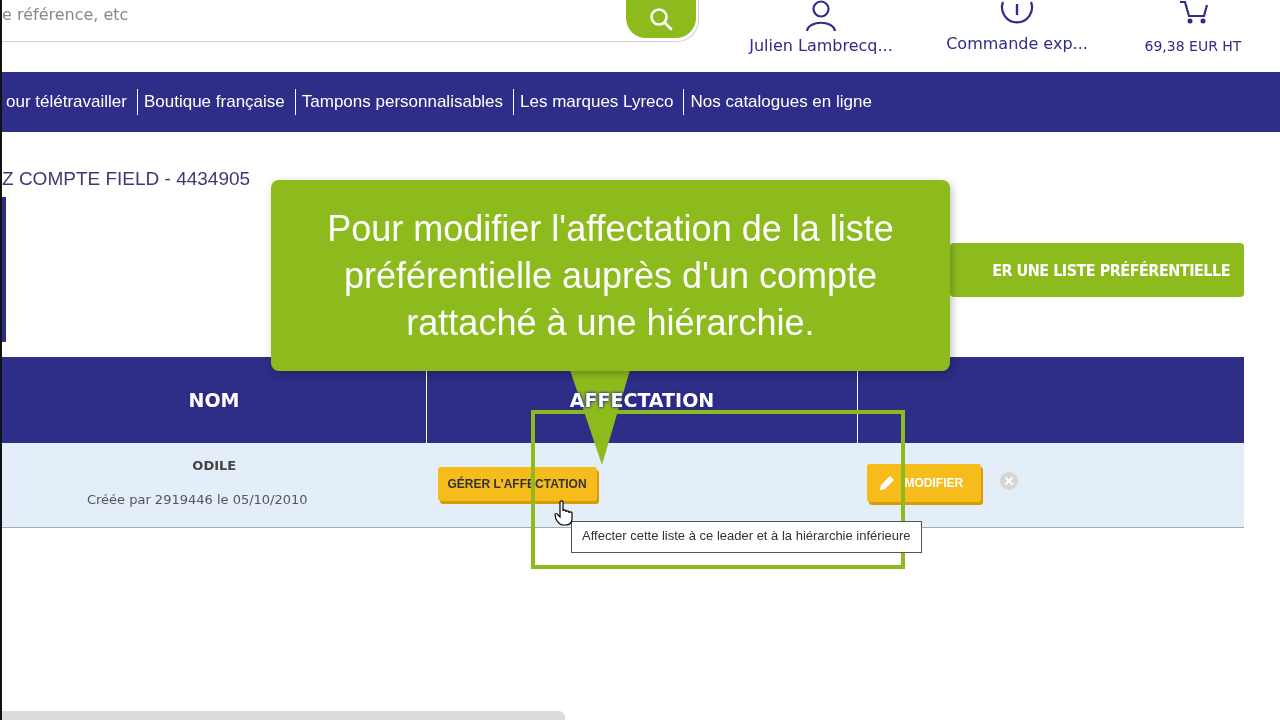 The height and width of the screenshot is (720, 1280). I want to click on search-button, so click(661, 19).